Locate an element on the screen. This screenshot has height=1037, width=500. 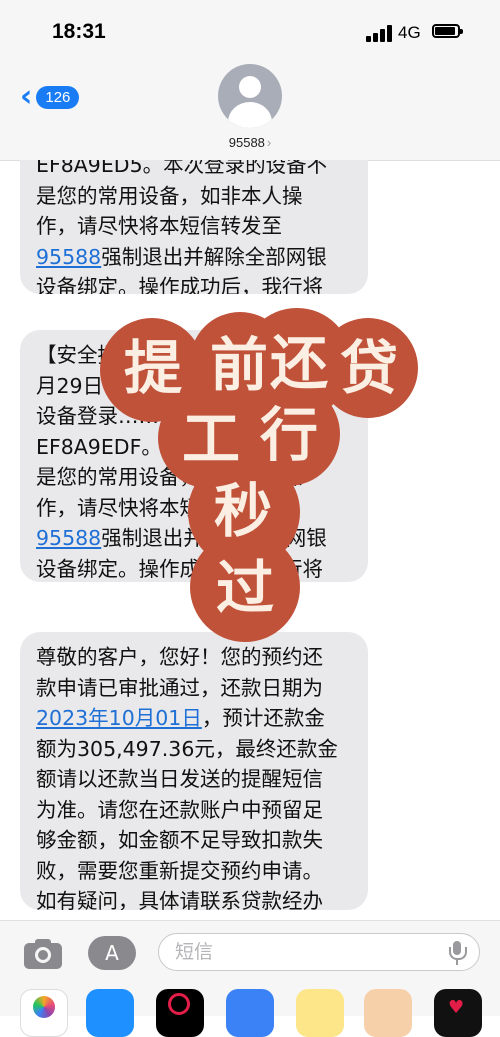
camera-icon is located at coordinates (43, 953).